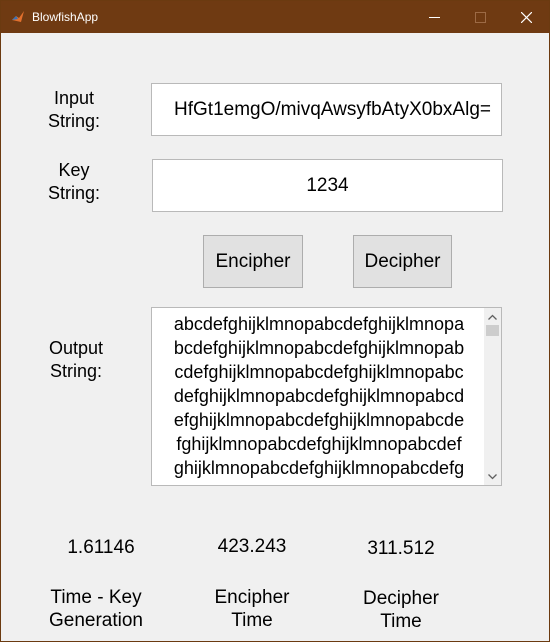 Image resolution: width=550 pixels, height=642 pixels. Describe the element at coordinates (96, 597) in the screenshot. I see `key-generation-time-label-line1: Time - Key` at that location.